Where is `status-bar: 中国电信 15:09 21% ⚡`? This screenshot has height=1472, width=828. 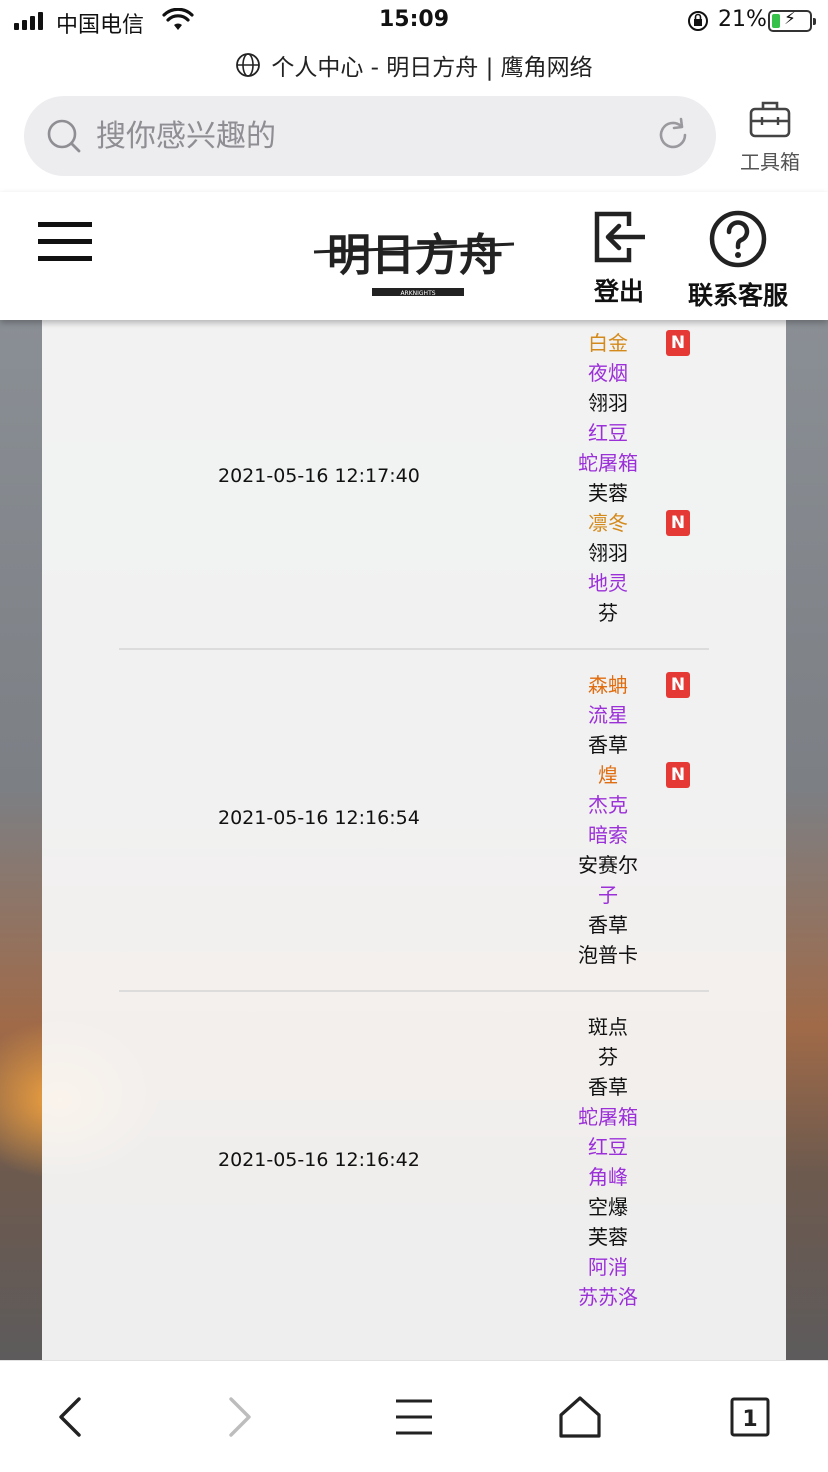
status-bar: 中国电信 15:09 21% ⚡ is located at coordinates (414, 22).